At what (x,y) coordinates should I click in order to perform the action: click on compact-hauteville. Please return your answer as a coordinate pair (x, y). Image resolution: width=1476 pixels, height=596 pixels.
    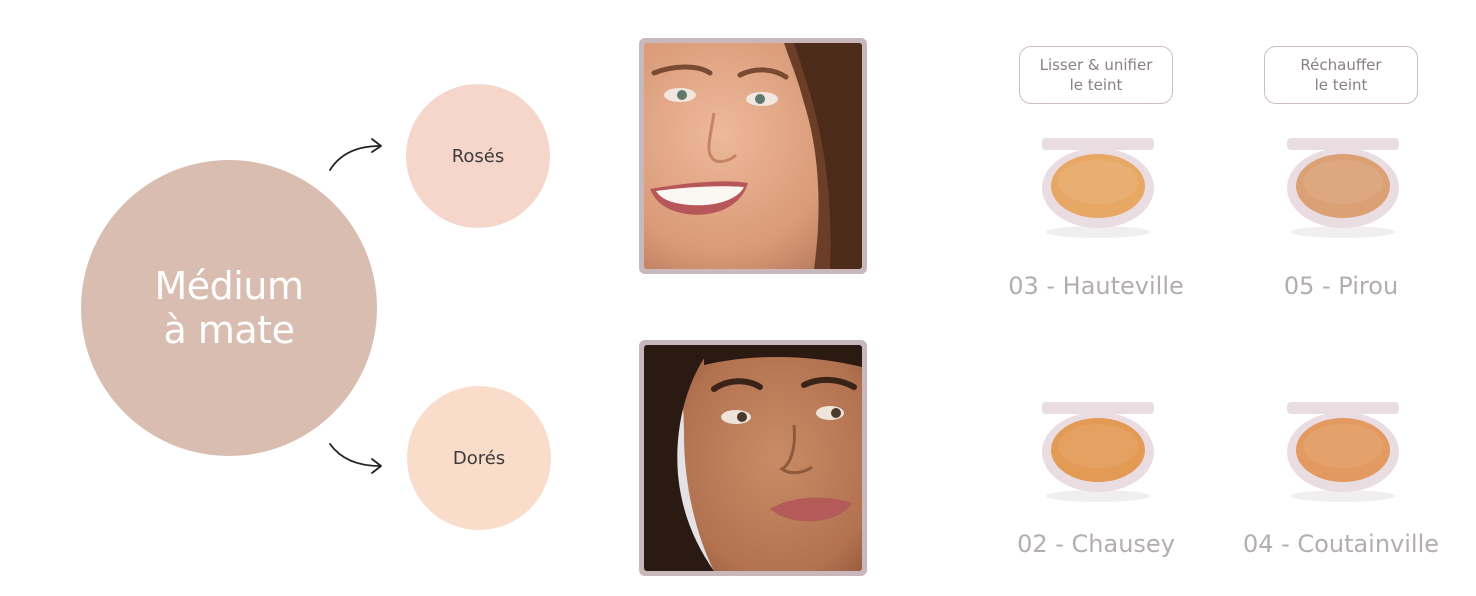
    Looking at the image, I should click on (1098, 187).